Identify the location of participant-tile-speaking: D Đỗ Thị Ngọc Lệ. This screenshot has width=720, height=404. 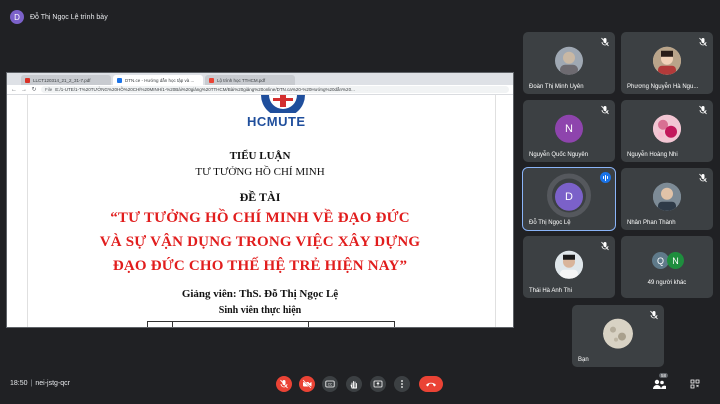
(569, 199).